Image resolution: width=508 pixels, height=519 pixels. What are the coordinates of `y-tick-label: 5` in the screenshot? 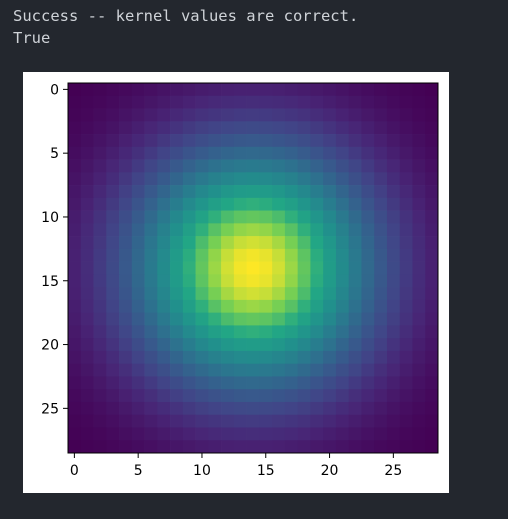 It's located at (54, 154).